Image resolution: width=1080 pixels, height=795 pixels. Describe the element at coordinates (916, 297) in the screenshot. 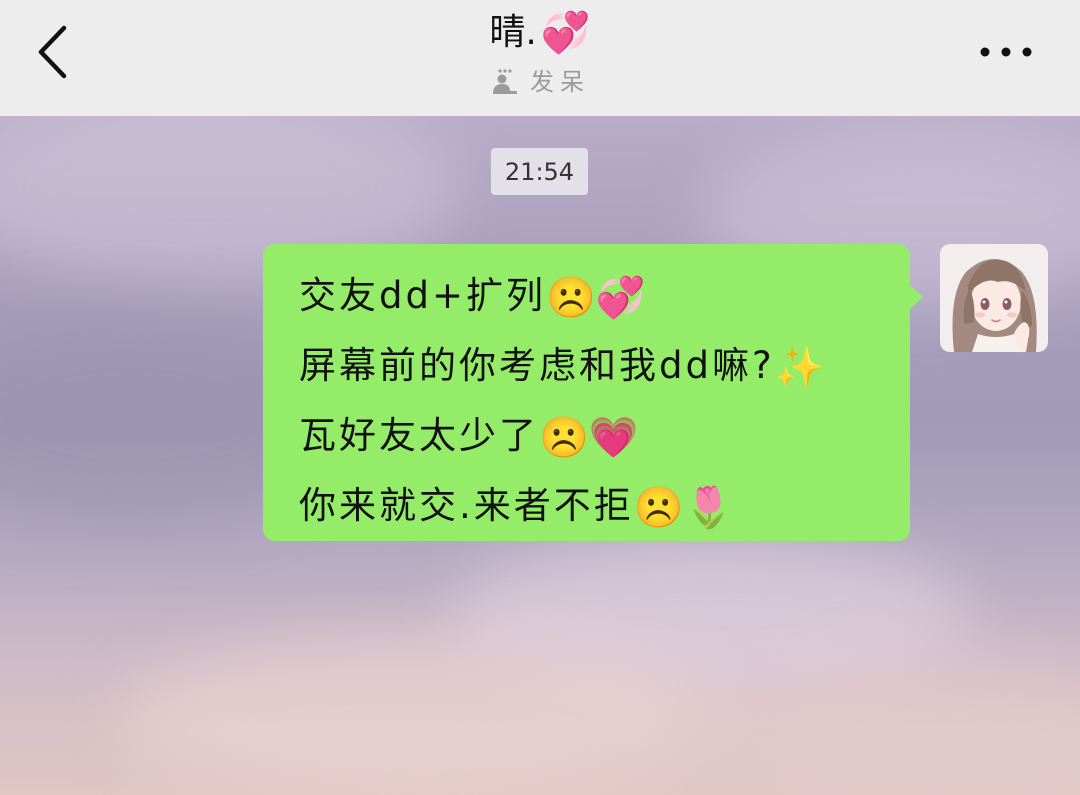

I see `bubble-tail` at that location.